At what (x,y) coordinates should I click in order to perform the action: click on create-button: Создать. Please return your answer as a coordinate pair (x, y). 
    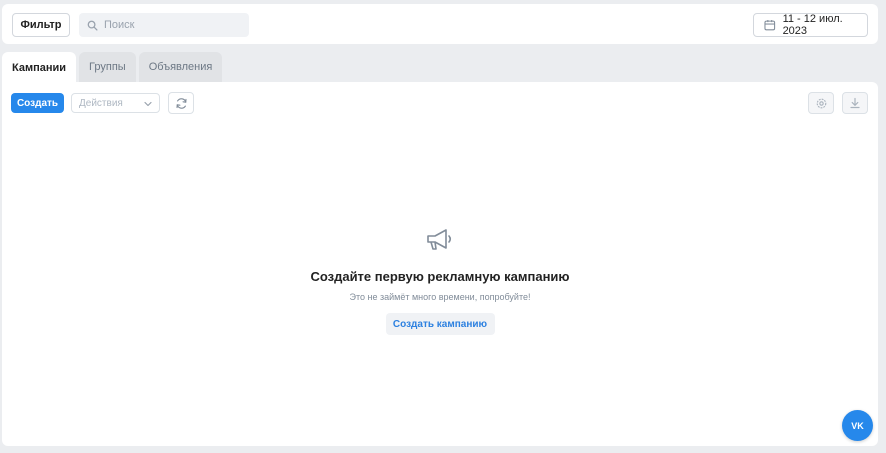
    Looking at the image, I should click on (37, 103).